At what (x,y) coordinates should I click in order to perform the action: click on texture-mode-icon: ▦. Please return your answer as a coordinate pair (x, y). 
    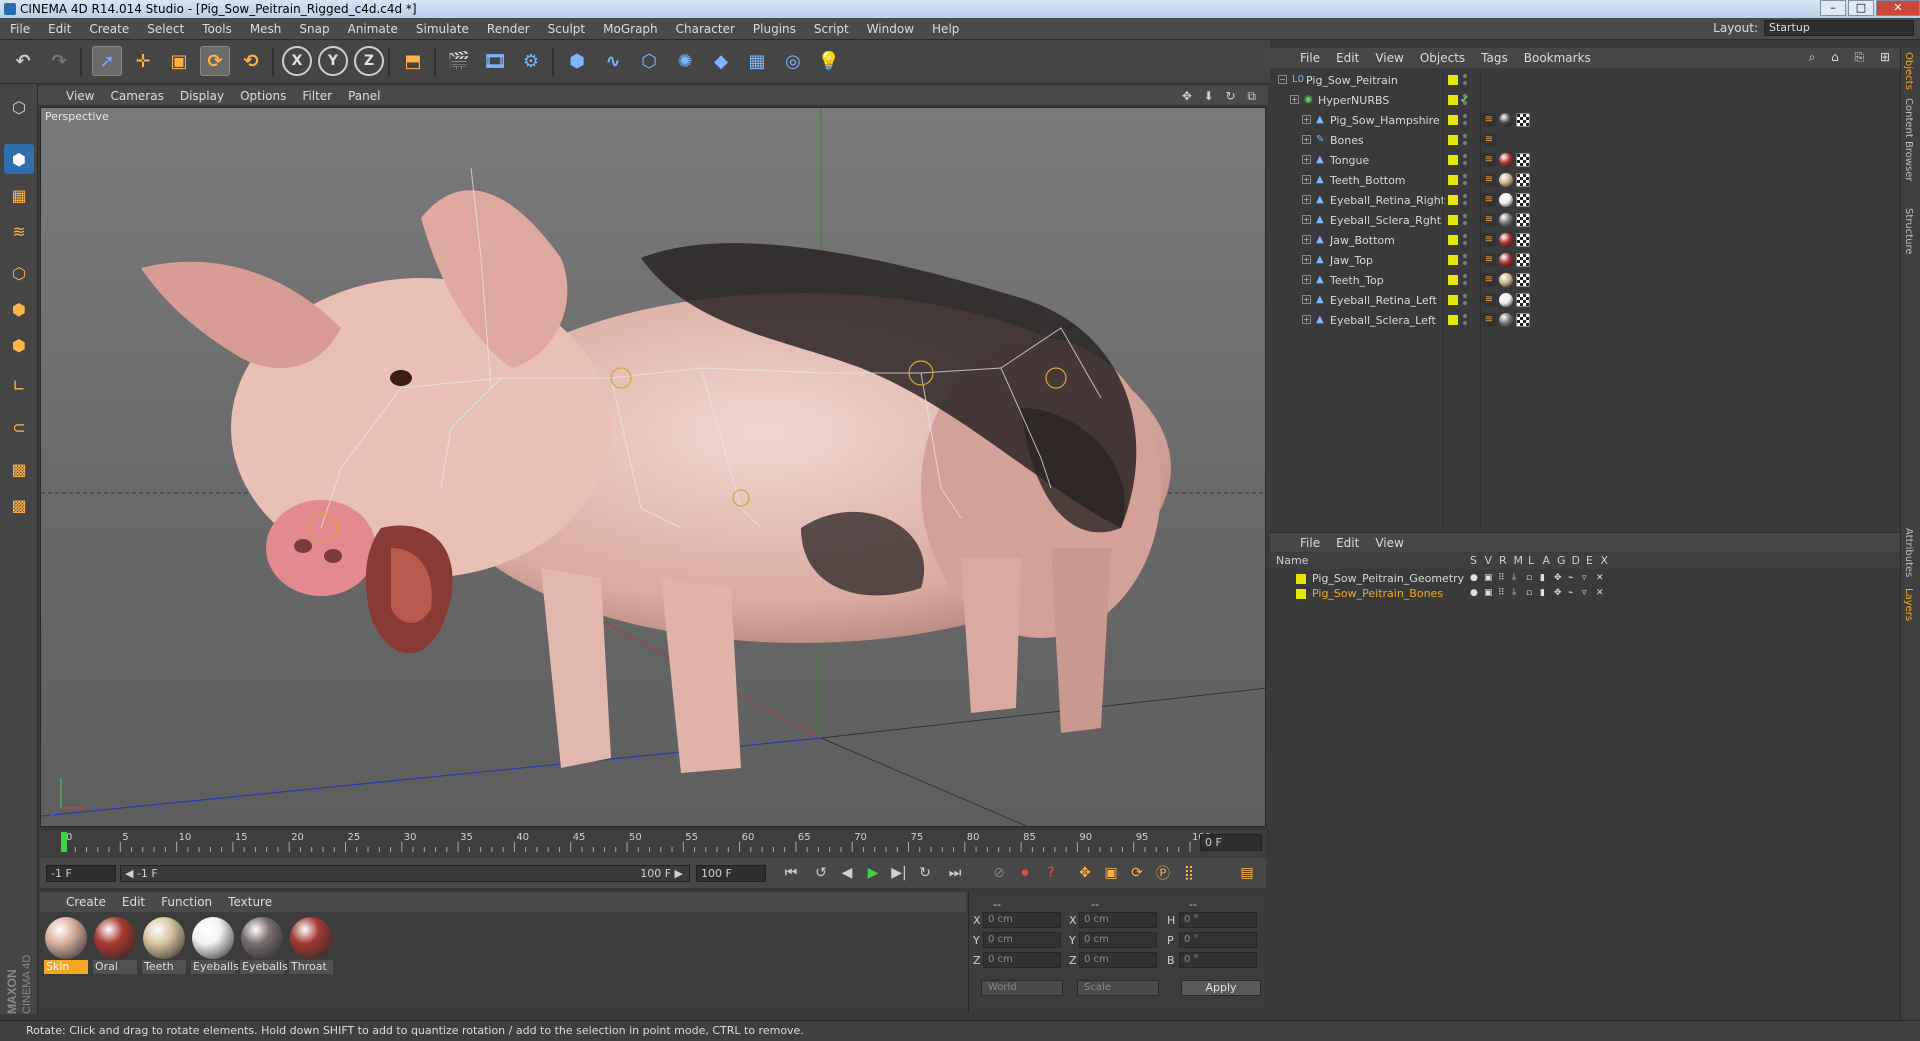
    Looking at the image, I should click on (19, 195).